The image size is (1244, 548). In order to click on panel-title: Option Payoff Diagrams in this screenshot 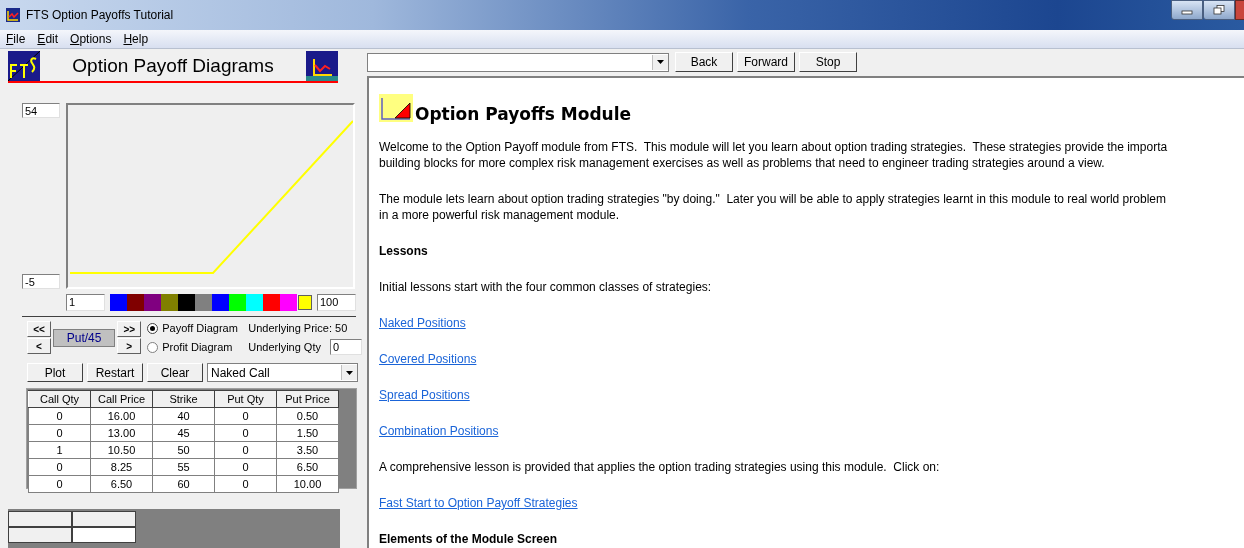, I will do `click(173, 66)`.